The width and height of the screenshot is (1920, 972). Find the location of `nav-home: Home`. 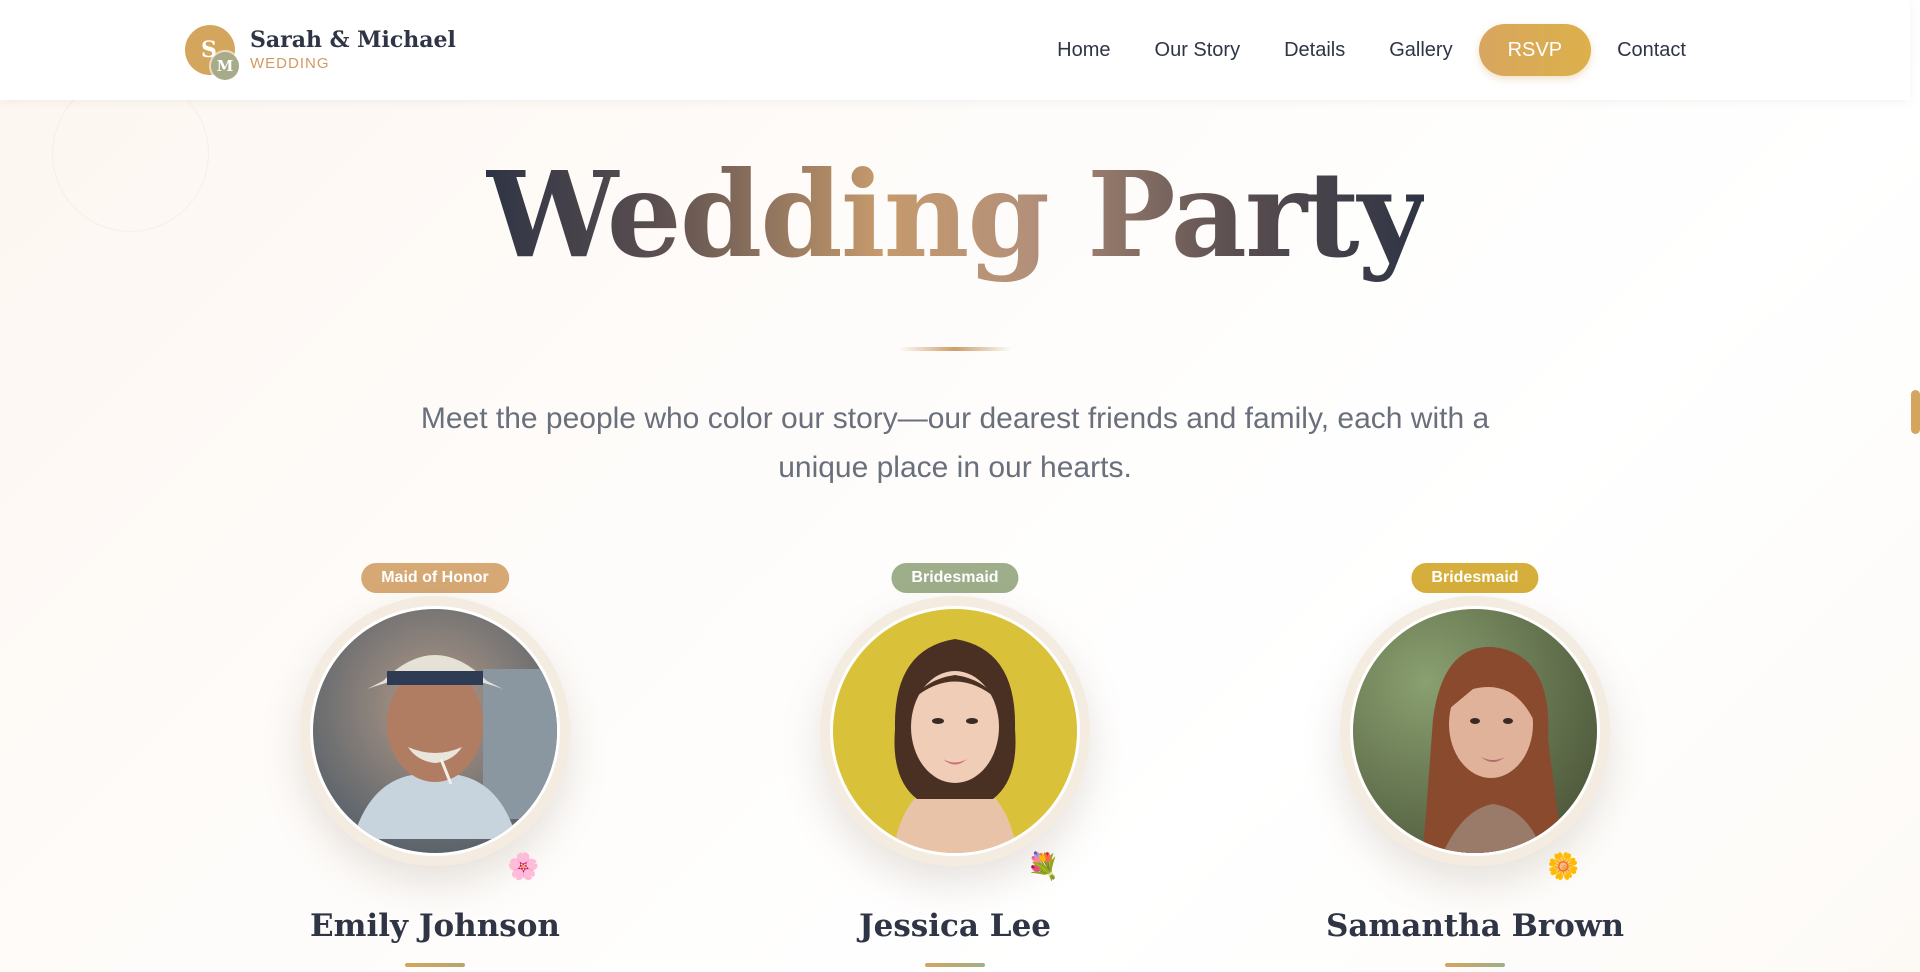

nav-home: Home is located at coordinates (1083, 50).